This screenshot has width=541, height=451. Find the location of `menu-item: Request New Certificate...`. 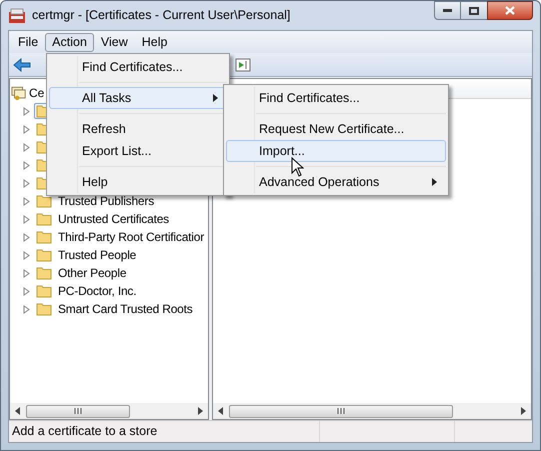

menu-item: Request New Certificate... is located at coordinates (336, 129).